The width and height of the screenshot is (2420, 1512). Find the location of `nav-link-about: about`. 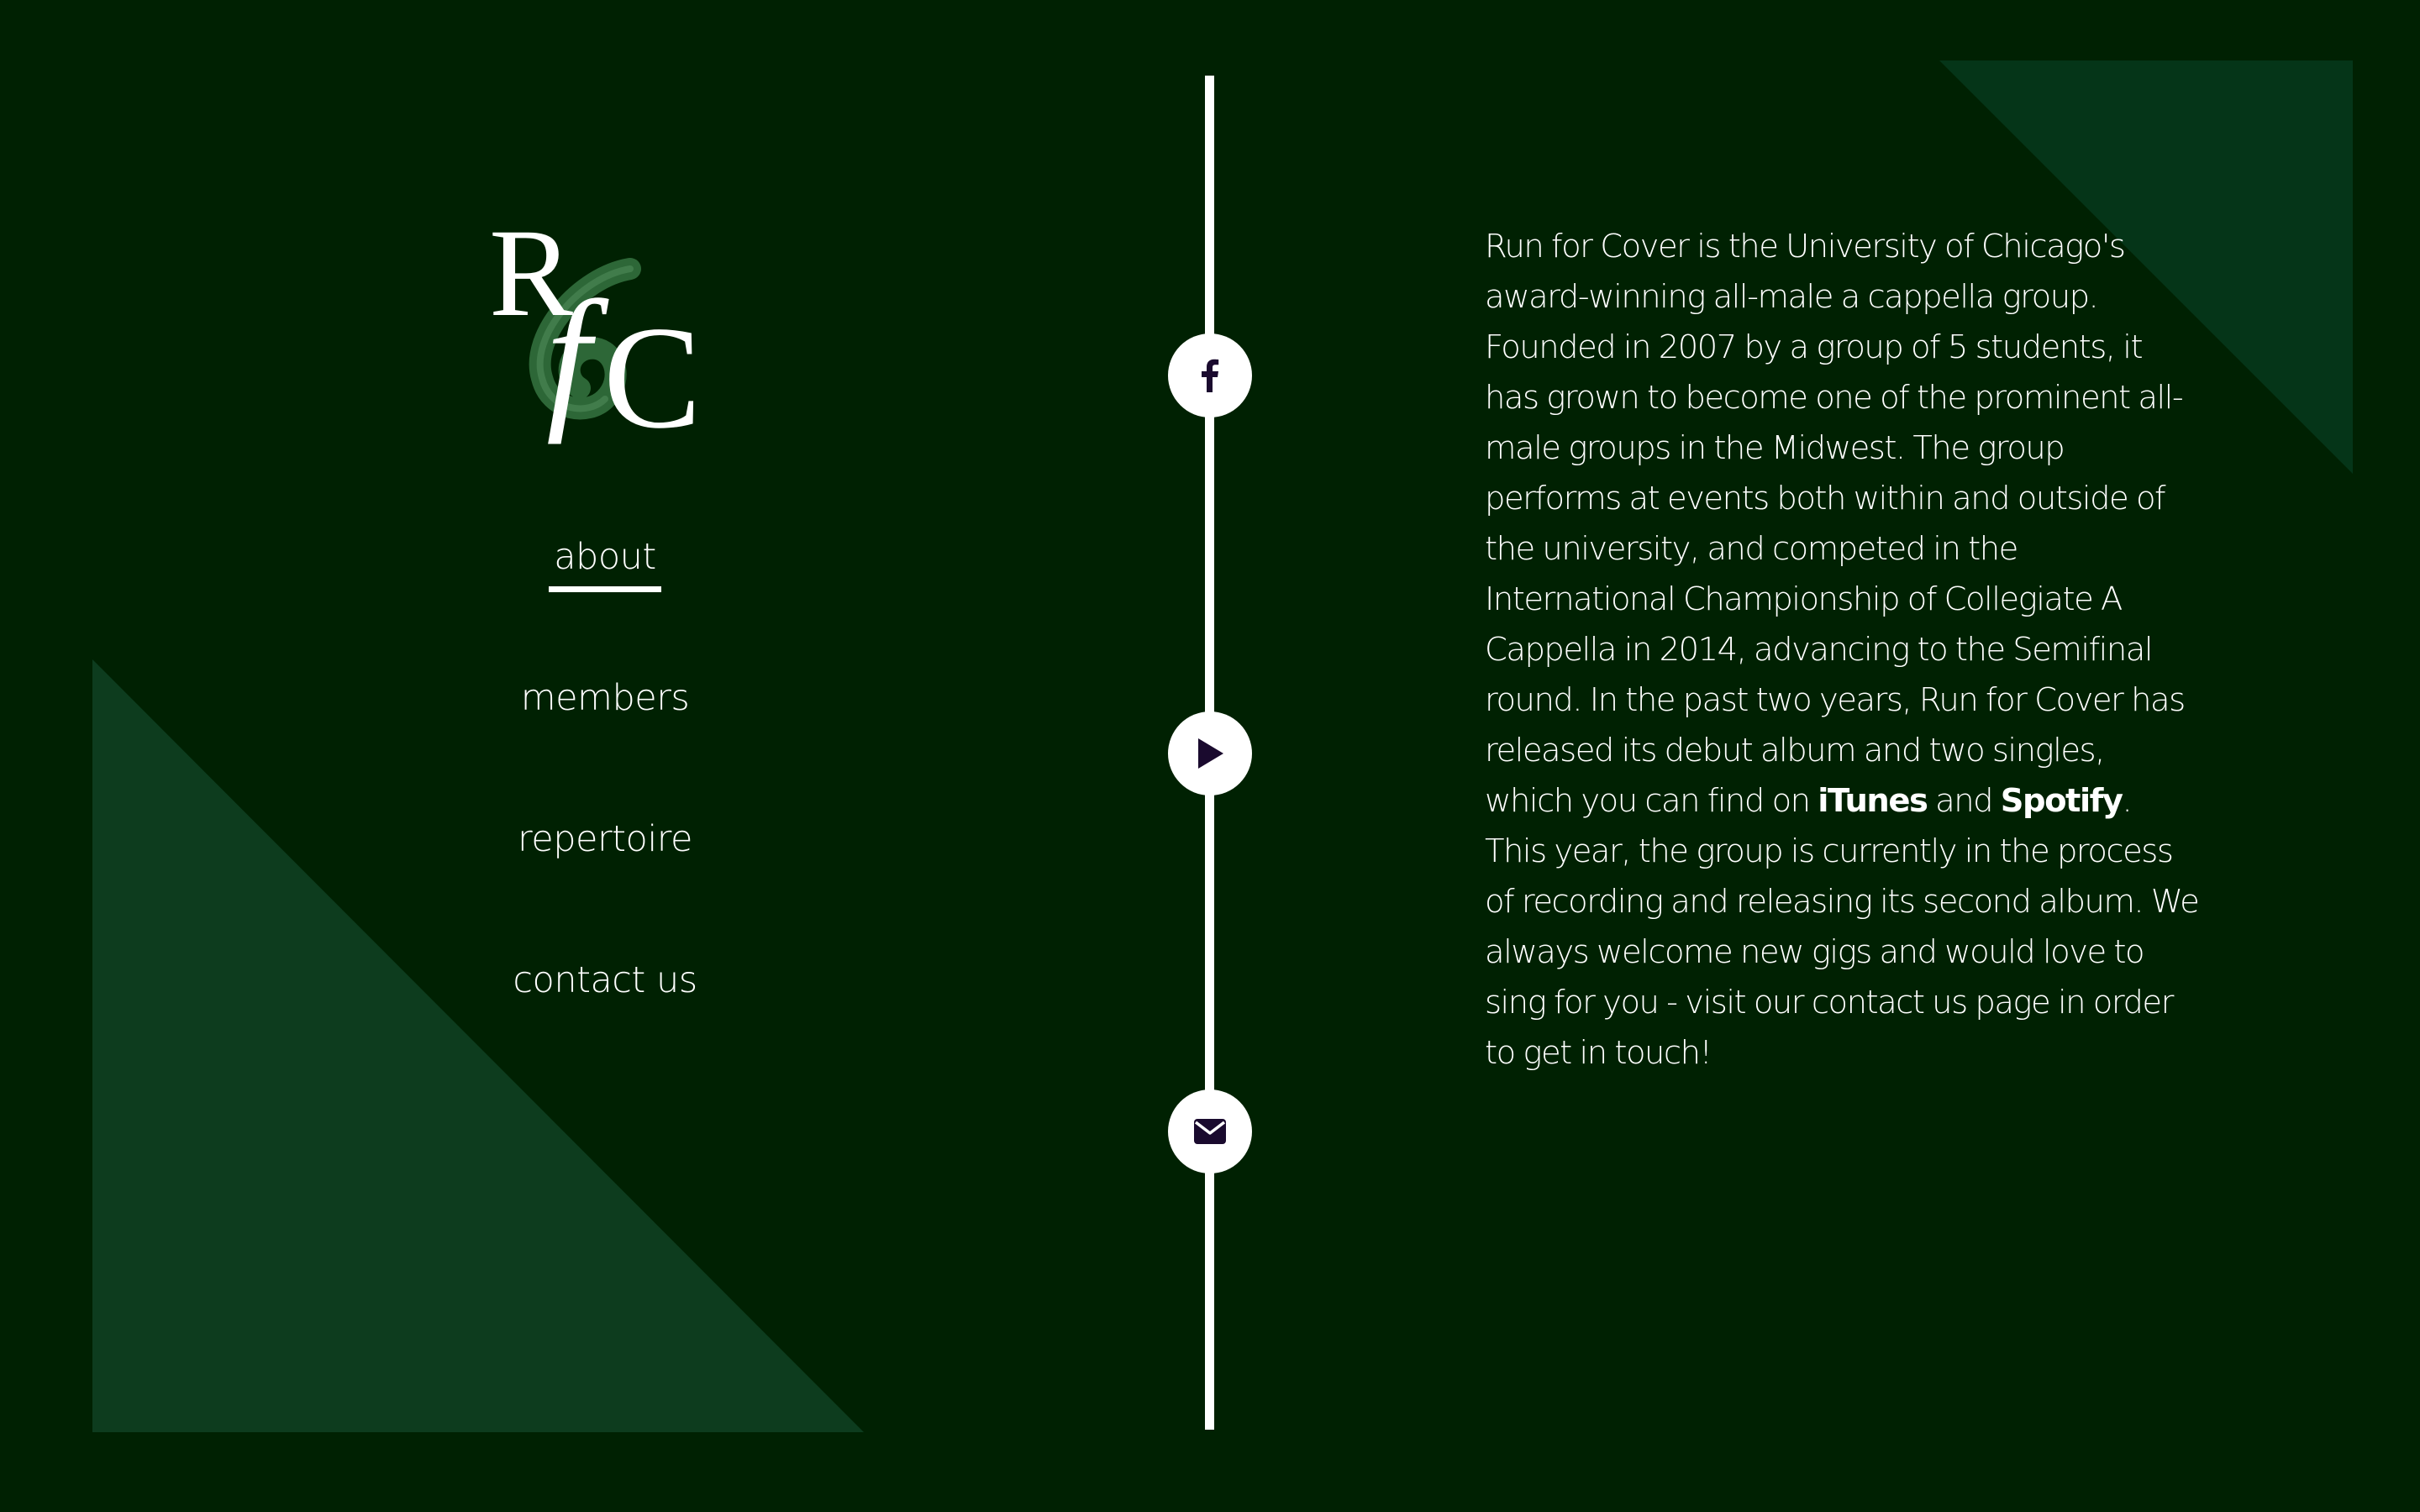

nav-link-about: about is located at coordinates (605, 560).